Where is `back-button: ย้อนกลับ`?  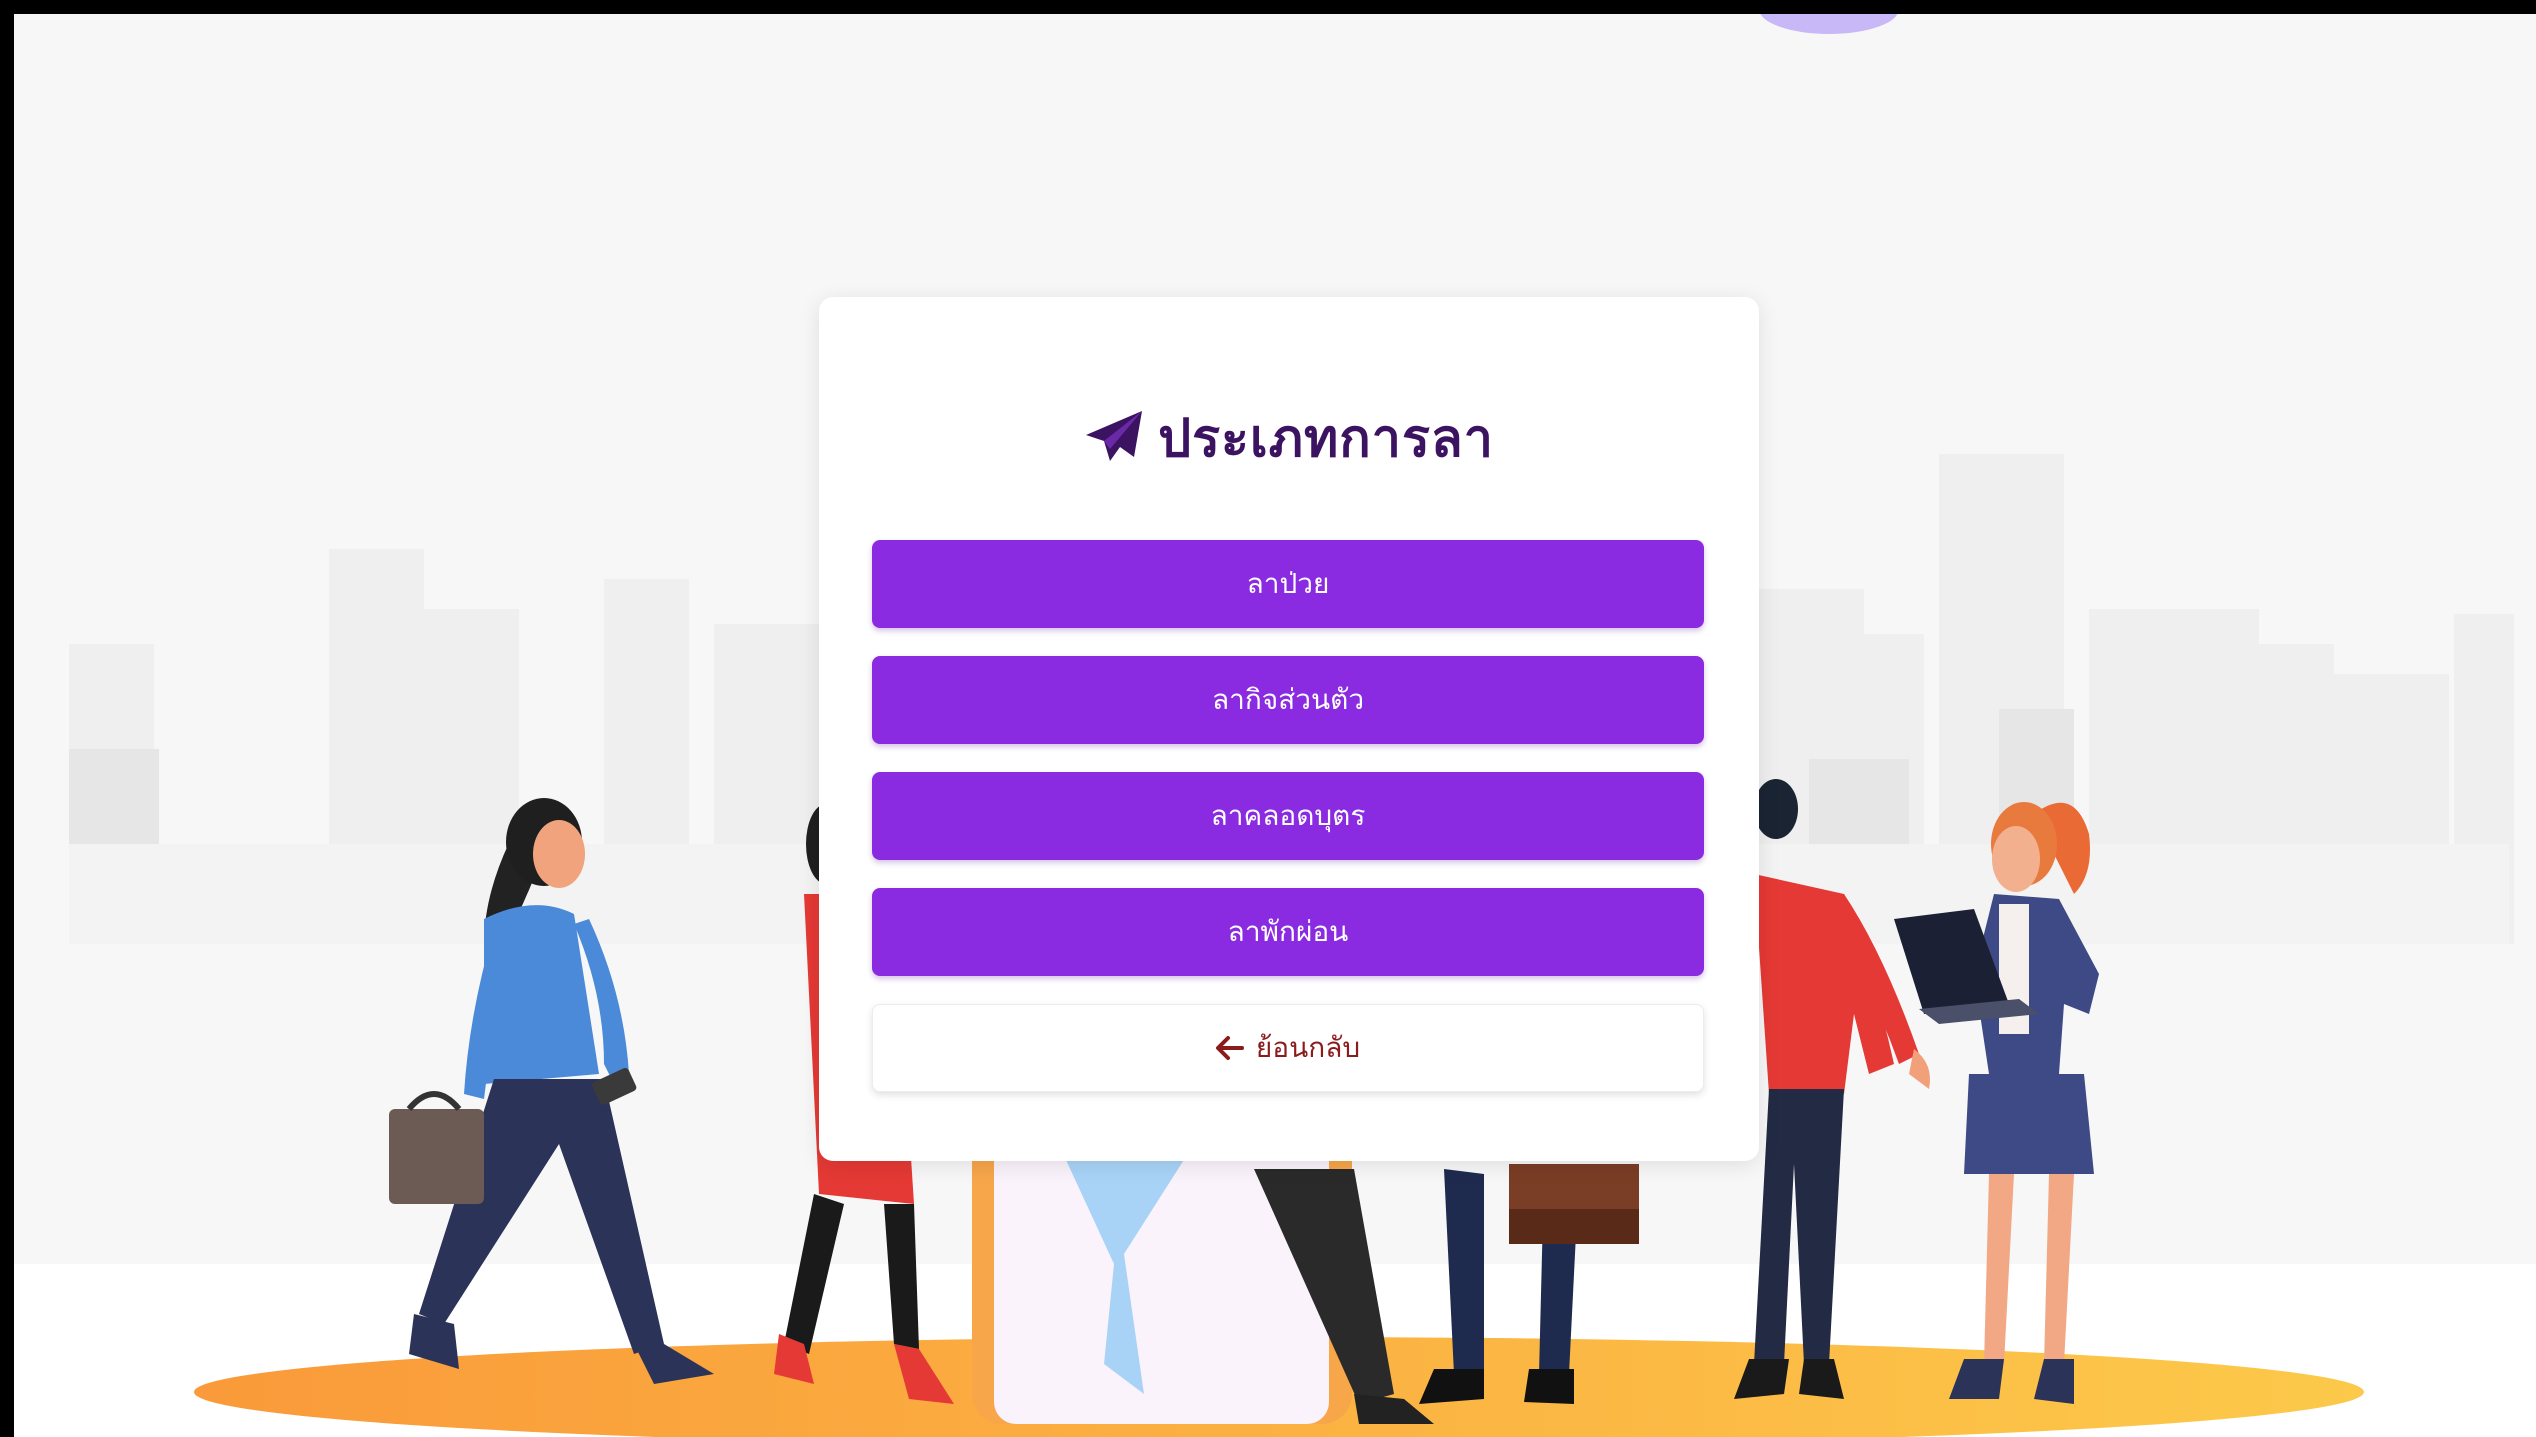 back-button: ย้อนกลับ is located at coordinates (1288, 1048).